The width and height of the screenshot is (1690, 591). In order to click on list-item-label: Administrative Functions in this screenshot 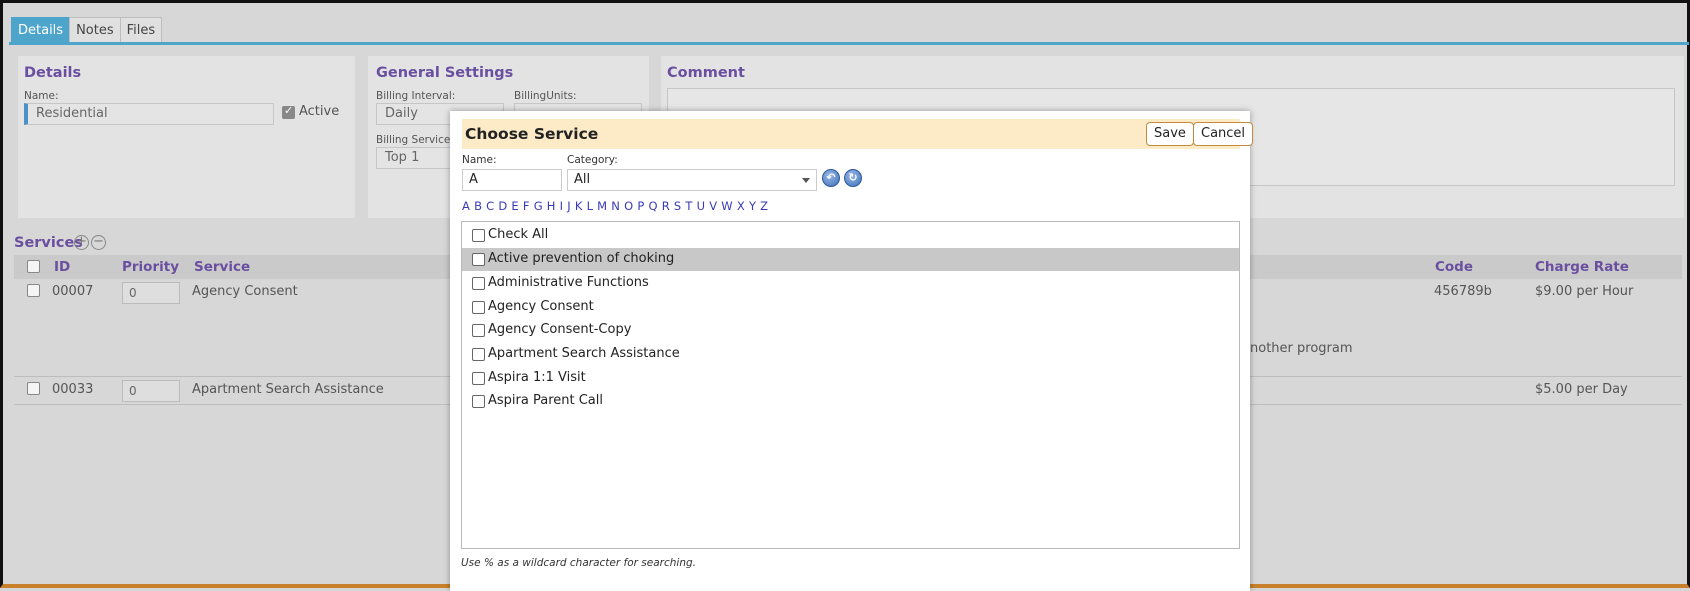, I will do `click(568, 282)`.